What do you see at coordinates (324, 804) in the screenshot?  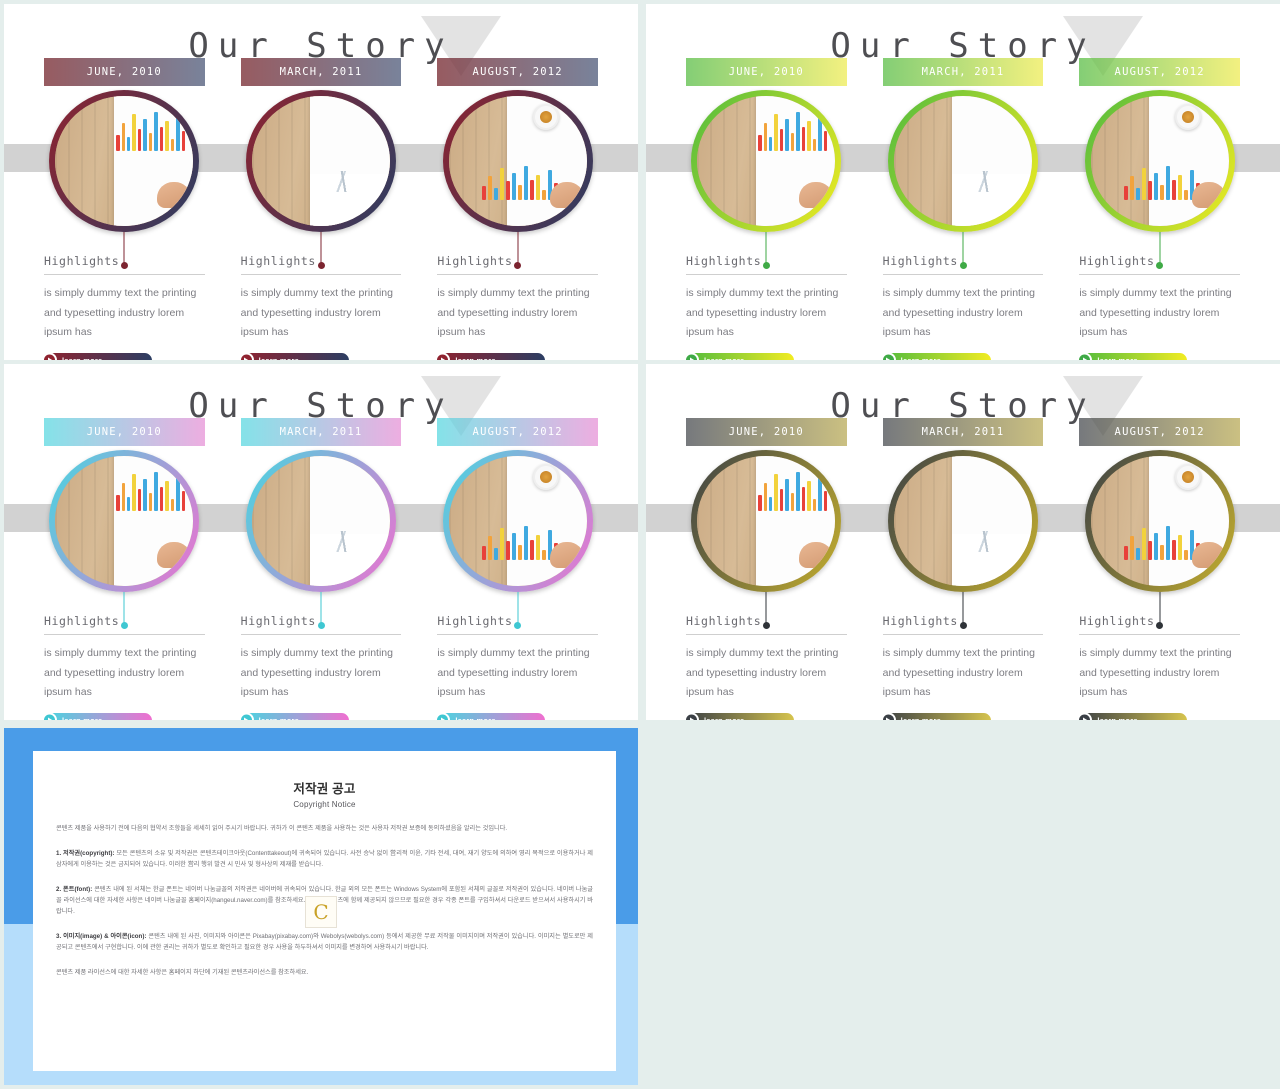 I see `copyright-subtitle: Copyright Notice` at bounding box center [324, 804].